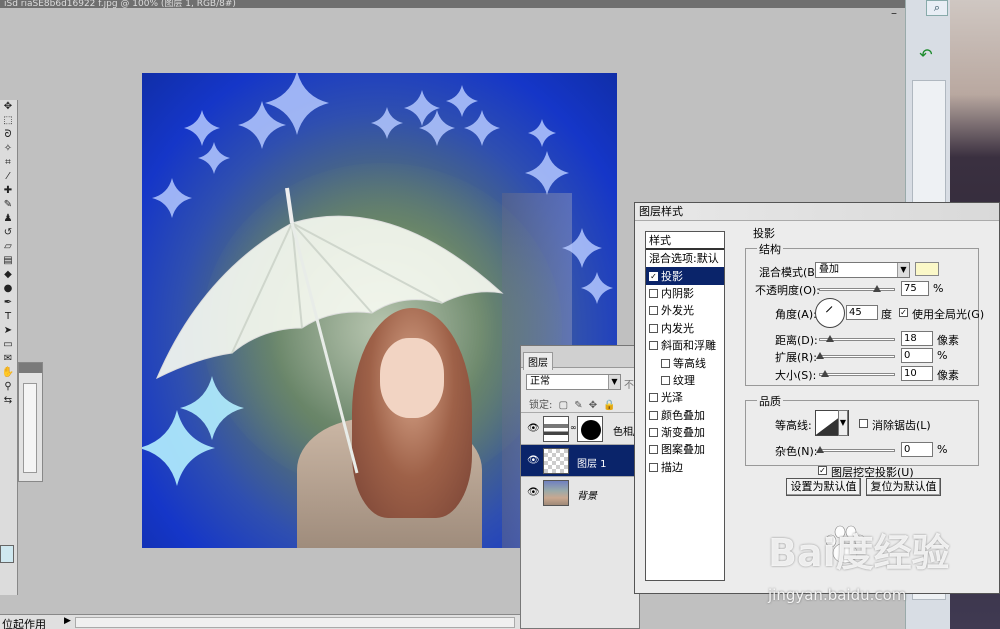 This screenshot has width=1000, height=629. Describe the element at coordinates (917, 355) in the screenshot. I see `spread-input: 0` at that location.